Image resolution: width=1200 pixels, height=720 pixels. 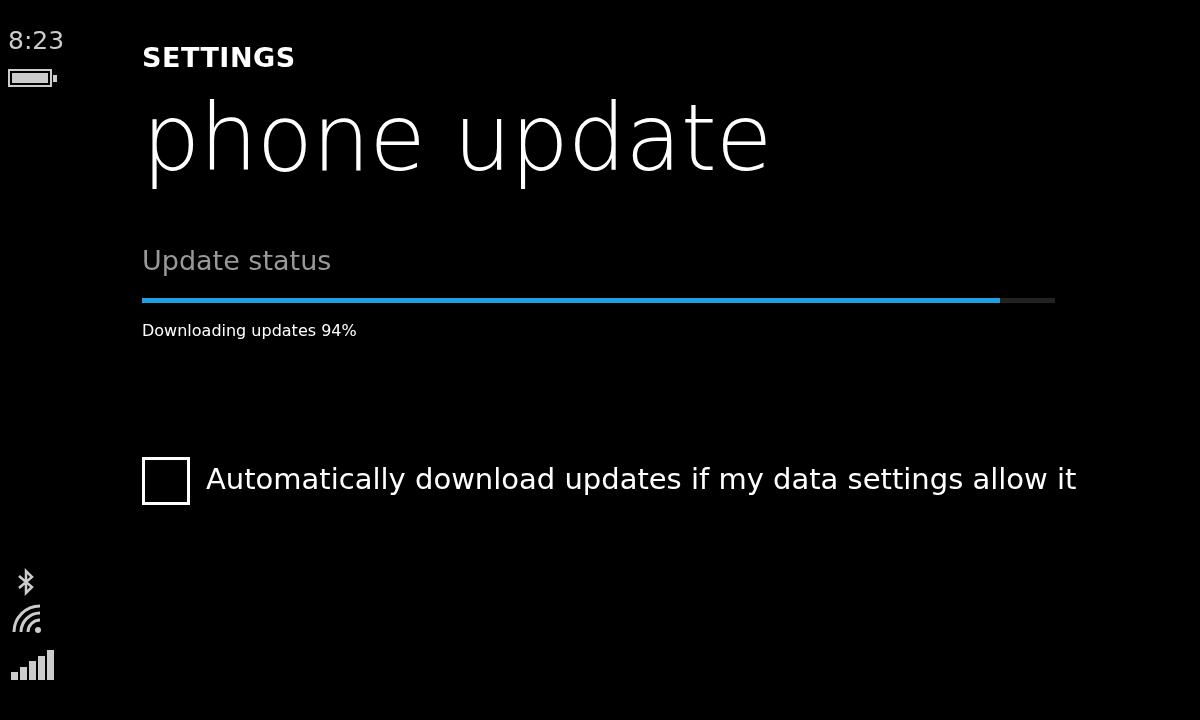 What do you see at coordinates (237, 260) in the screenshot?
I see `section-label: Update status` at bounding box center [237, 260].